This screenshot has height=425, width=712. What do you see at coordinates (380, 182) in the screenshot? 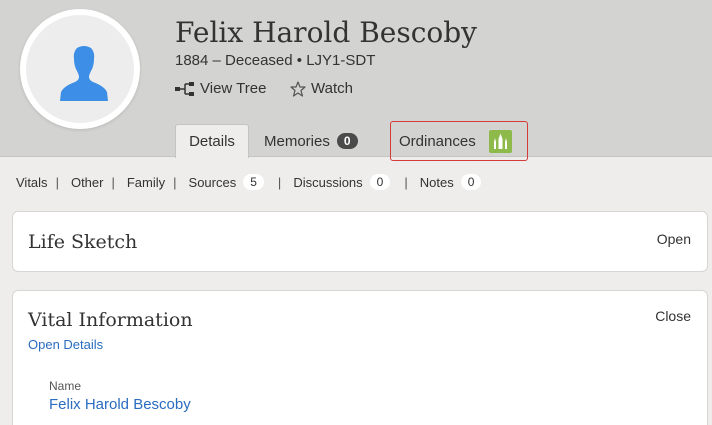
I see `discussions-count-badge: 0` at bounding box center [380, 182].